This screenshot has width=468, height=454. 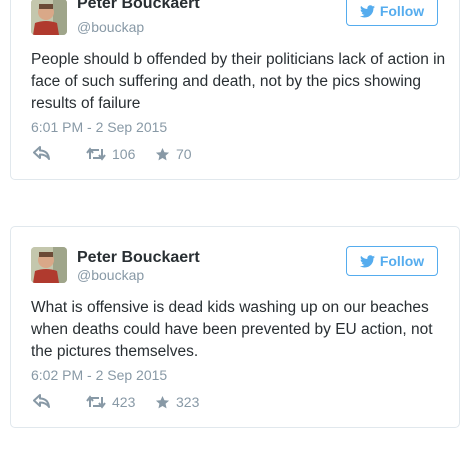 I want to click on retweet-button: 423, so click(x=110, y=402).